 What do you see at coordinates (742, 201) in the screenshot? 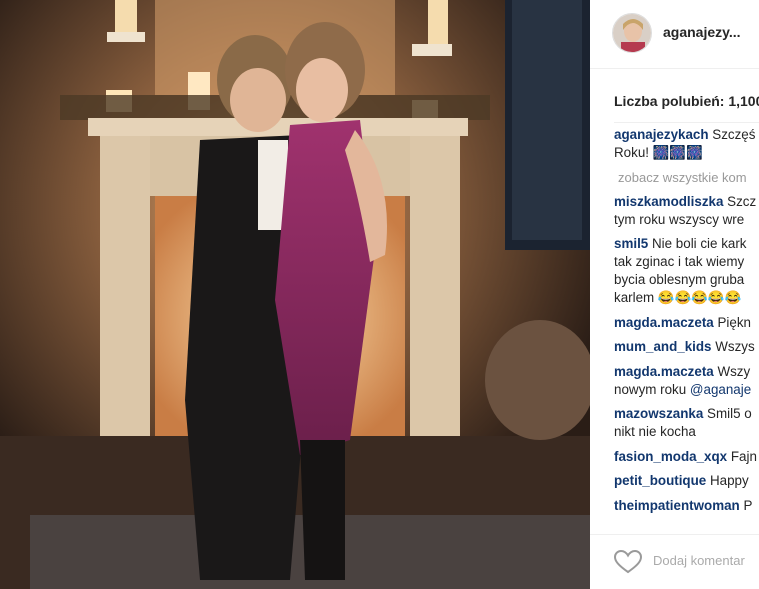
I see `comment-text: Szcz` at bounding box center [742, 201].